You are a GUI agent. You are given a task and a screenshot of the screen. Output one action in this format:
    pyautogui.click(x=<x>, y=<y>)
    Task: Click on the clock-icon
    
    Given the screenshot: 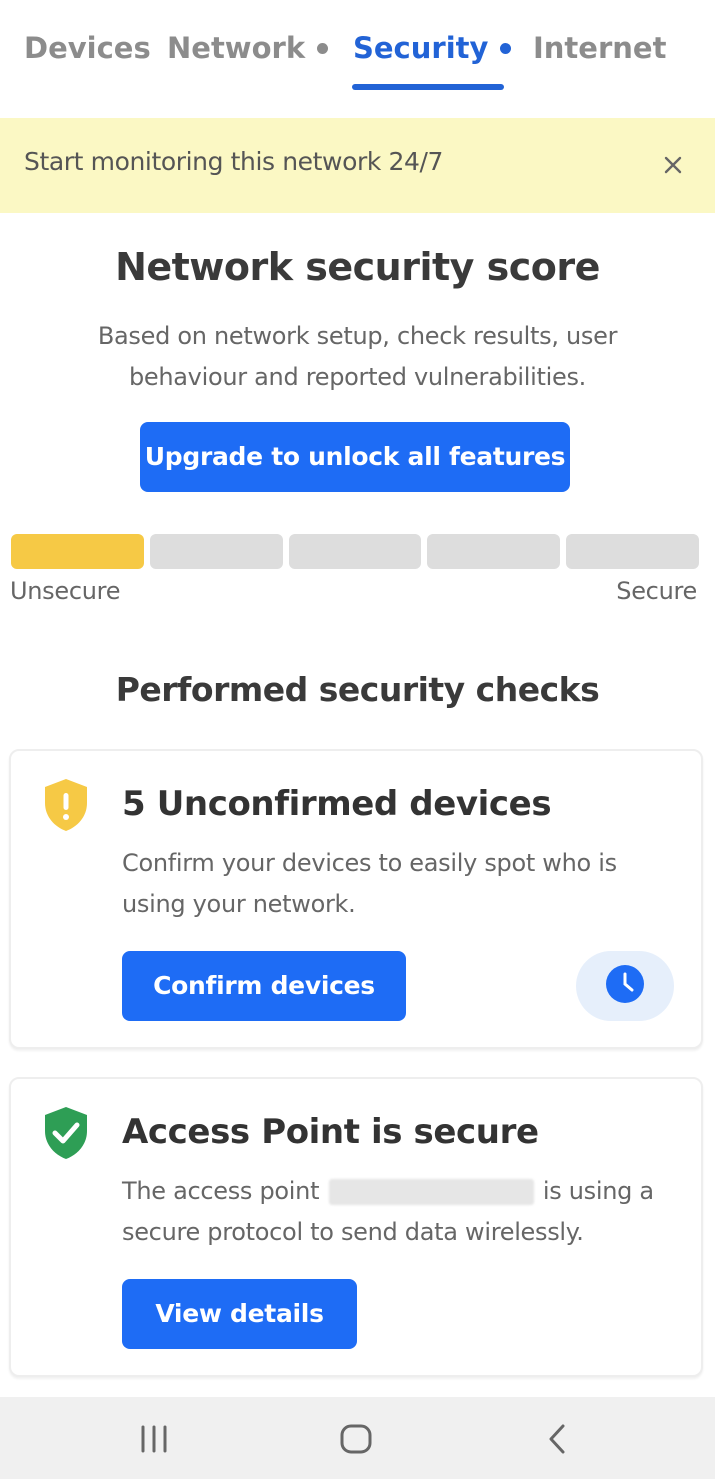 What is the action you would take?
    pyautogui.click(x=625, y=986)
    